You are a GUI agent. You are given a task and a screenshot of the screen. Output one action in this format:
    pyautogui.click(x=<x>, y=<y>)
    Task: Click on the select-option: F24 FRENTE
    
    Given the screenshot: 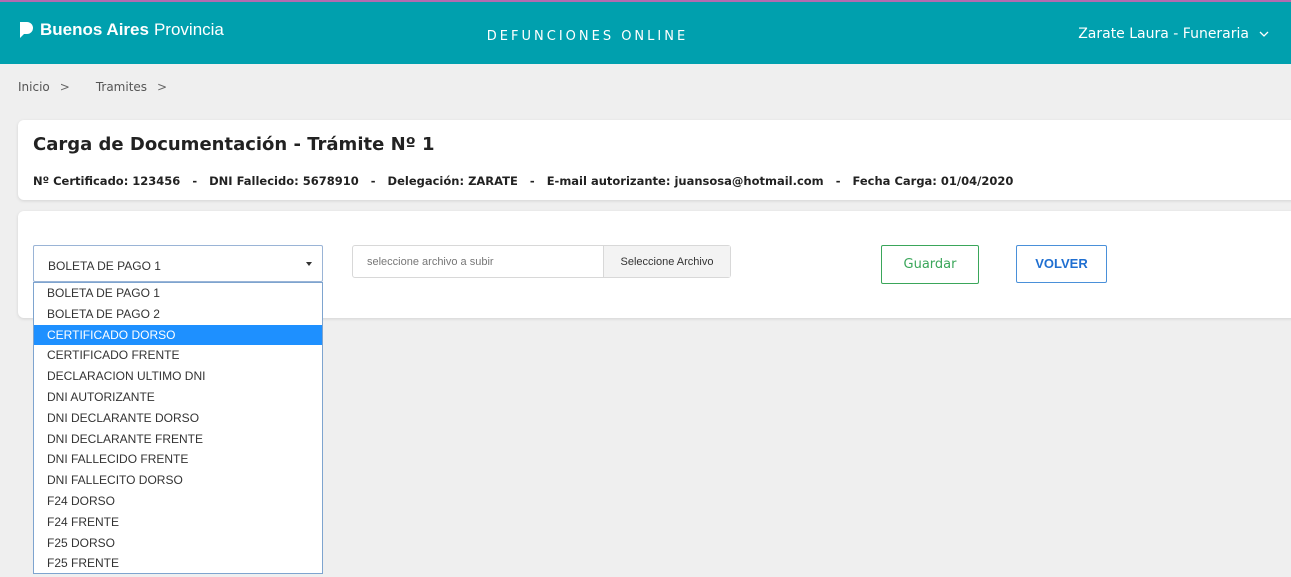 What is the action you would take?
    pyautogui.click(x=178, y=522)
    